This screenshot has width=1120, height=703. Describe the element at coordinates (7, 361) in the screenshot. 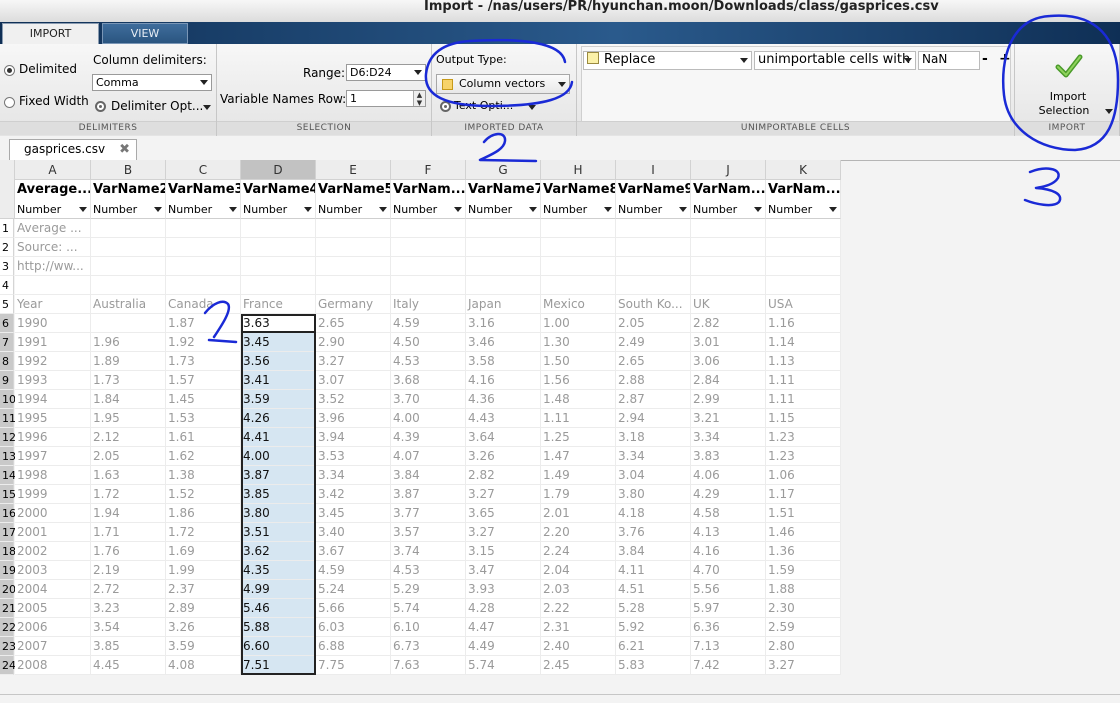

I see `row-number: 8` at that location.